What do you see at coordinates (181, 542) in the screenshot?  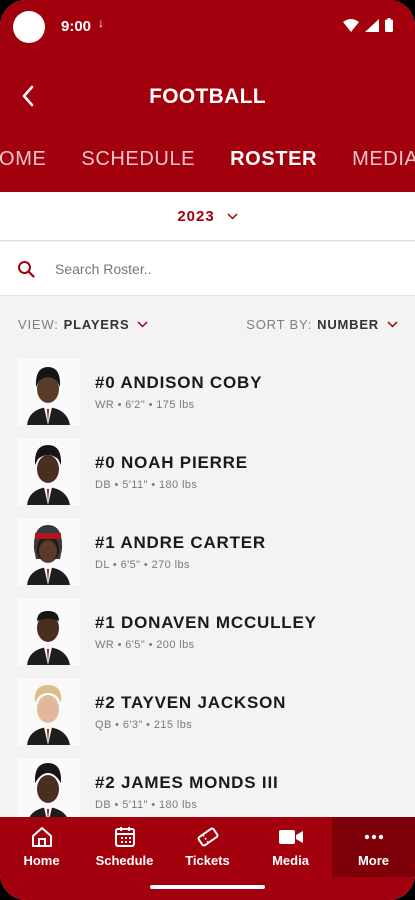 I see `player-name: #1 ANDRE CARTER` at bounding box center [181, 542].